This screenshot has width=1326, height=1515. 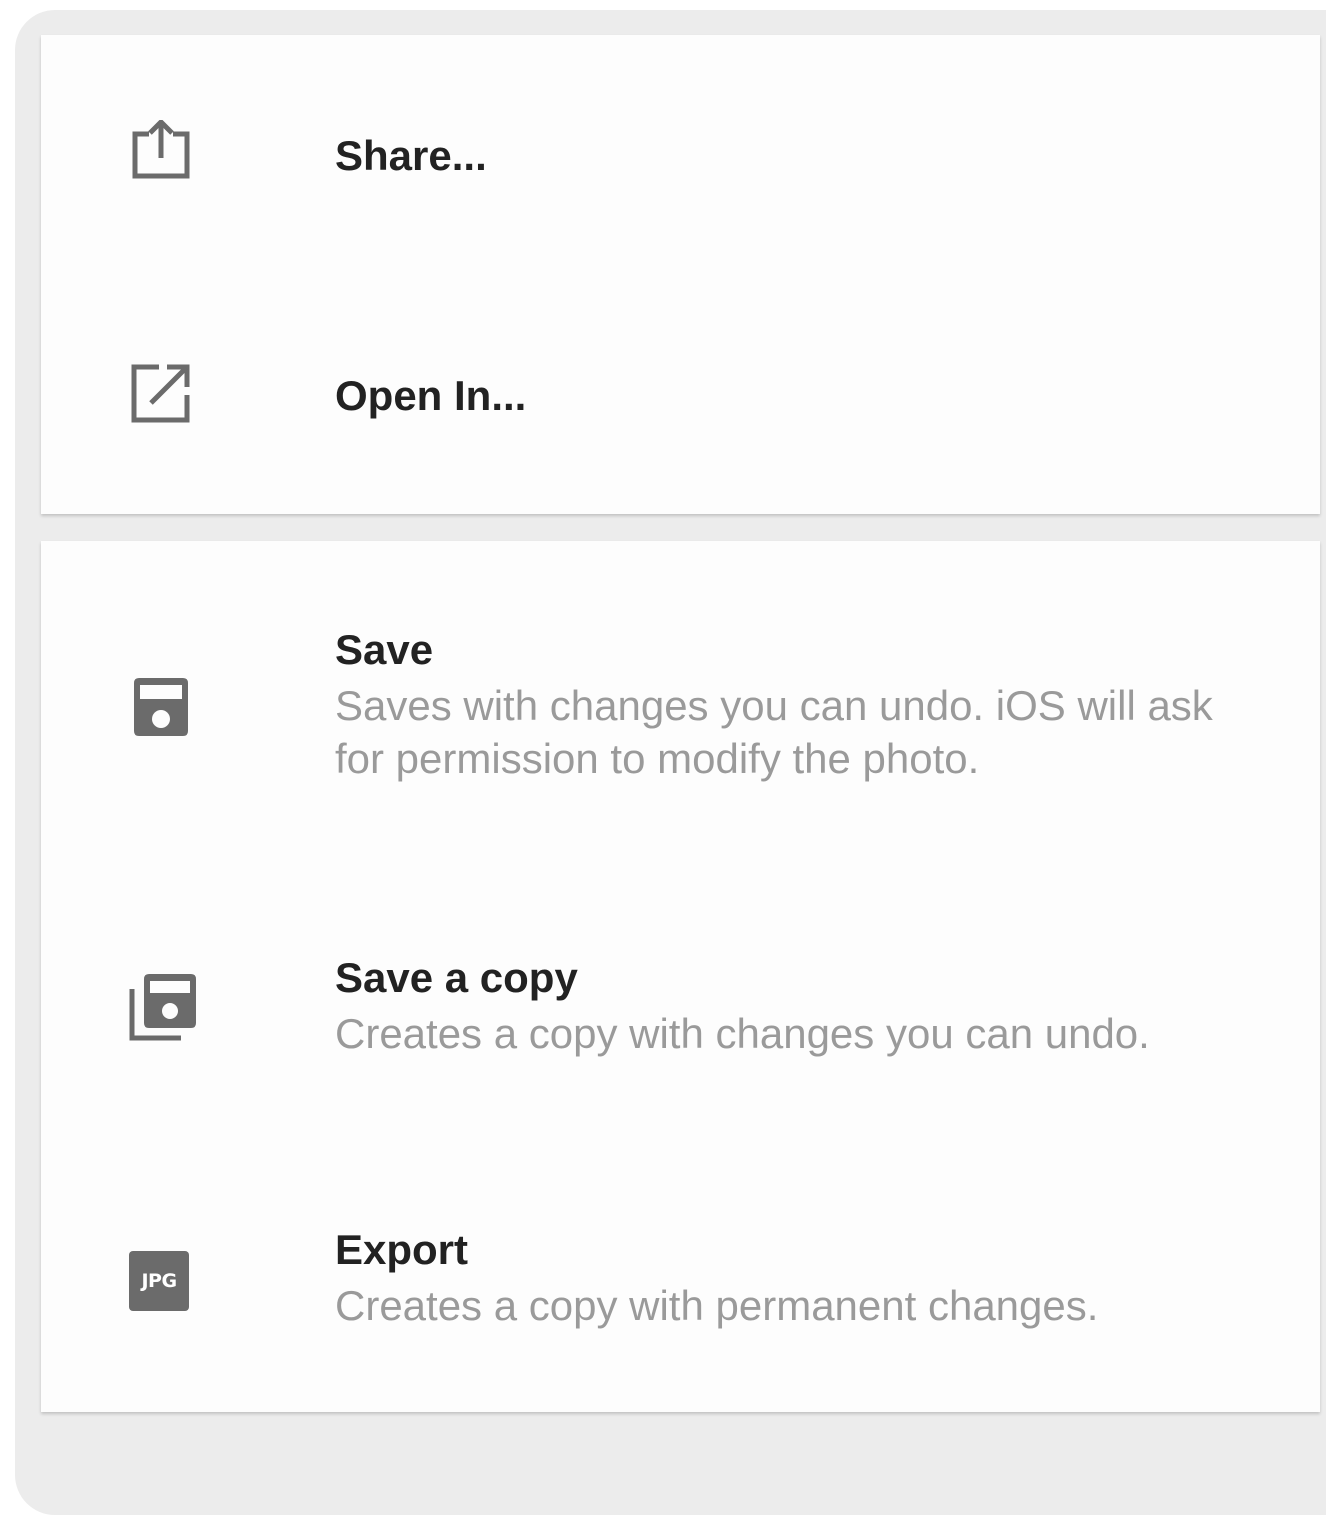 I want to click on save-copy-icon, so click(x=162, y=1006).